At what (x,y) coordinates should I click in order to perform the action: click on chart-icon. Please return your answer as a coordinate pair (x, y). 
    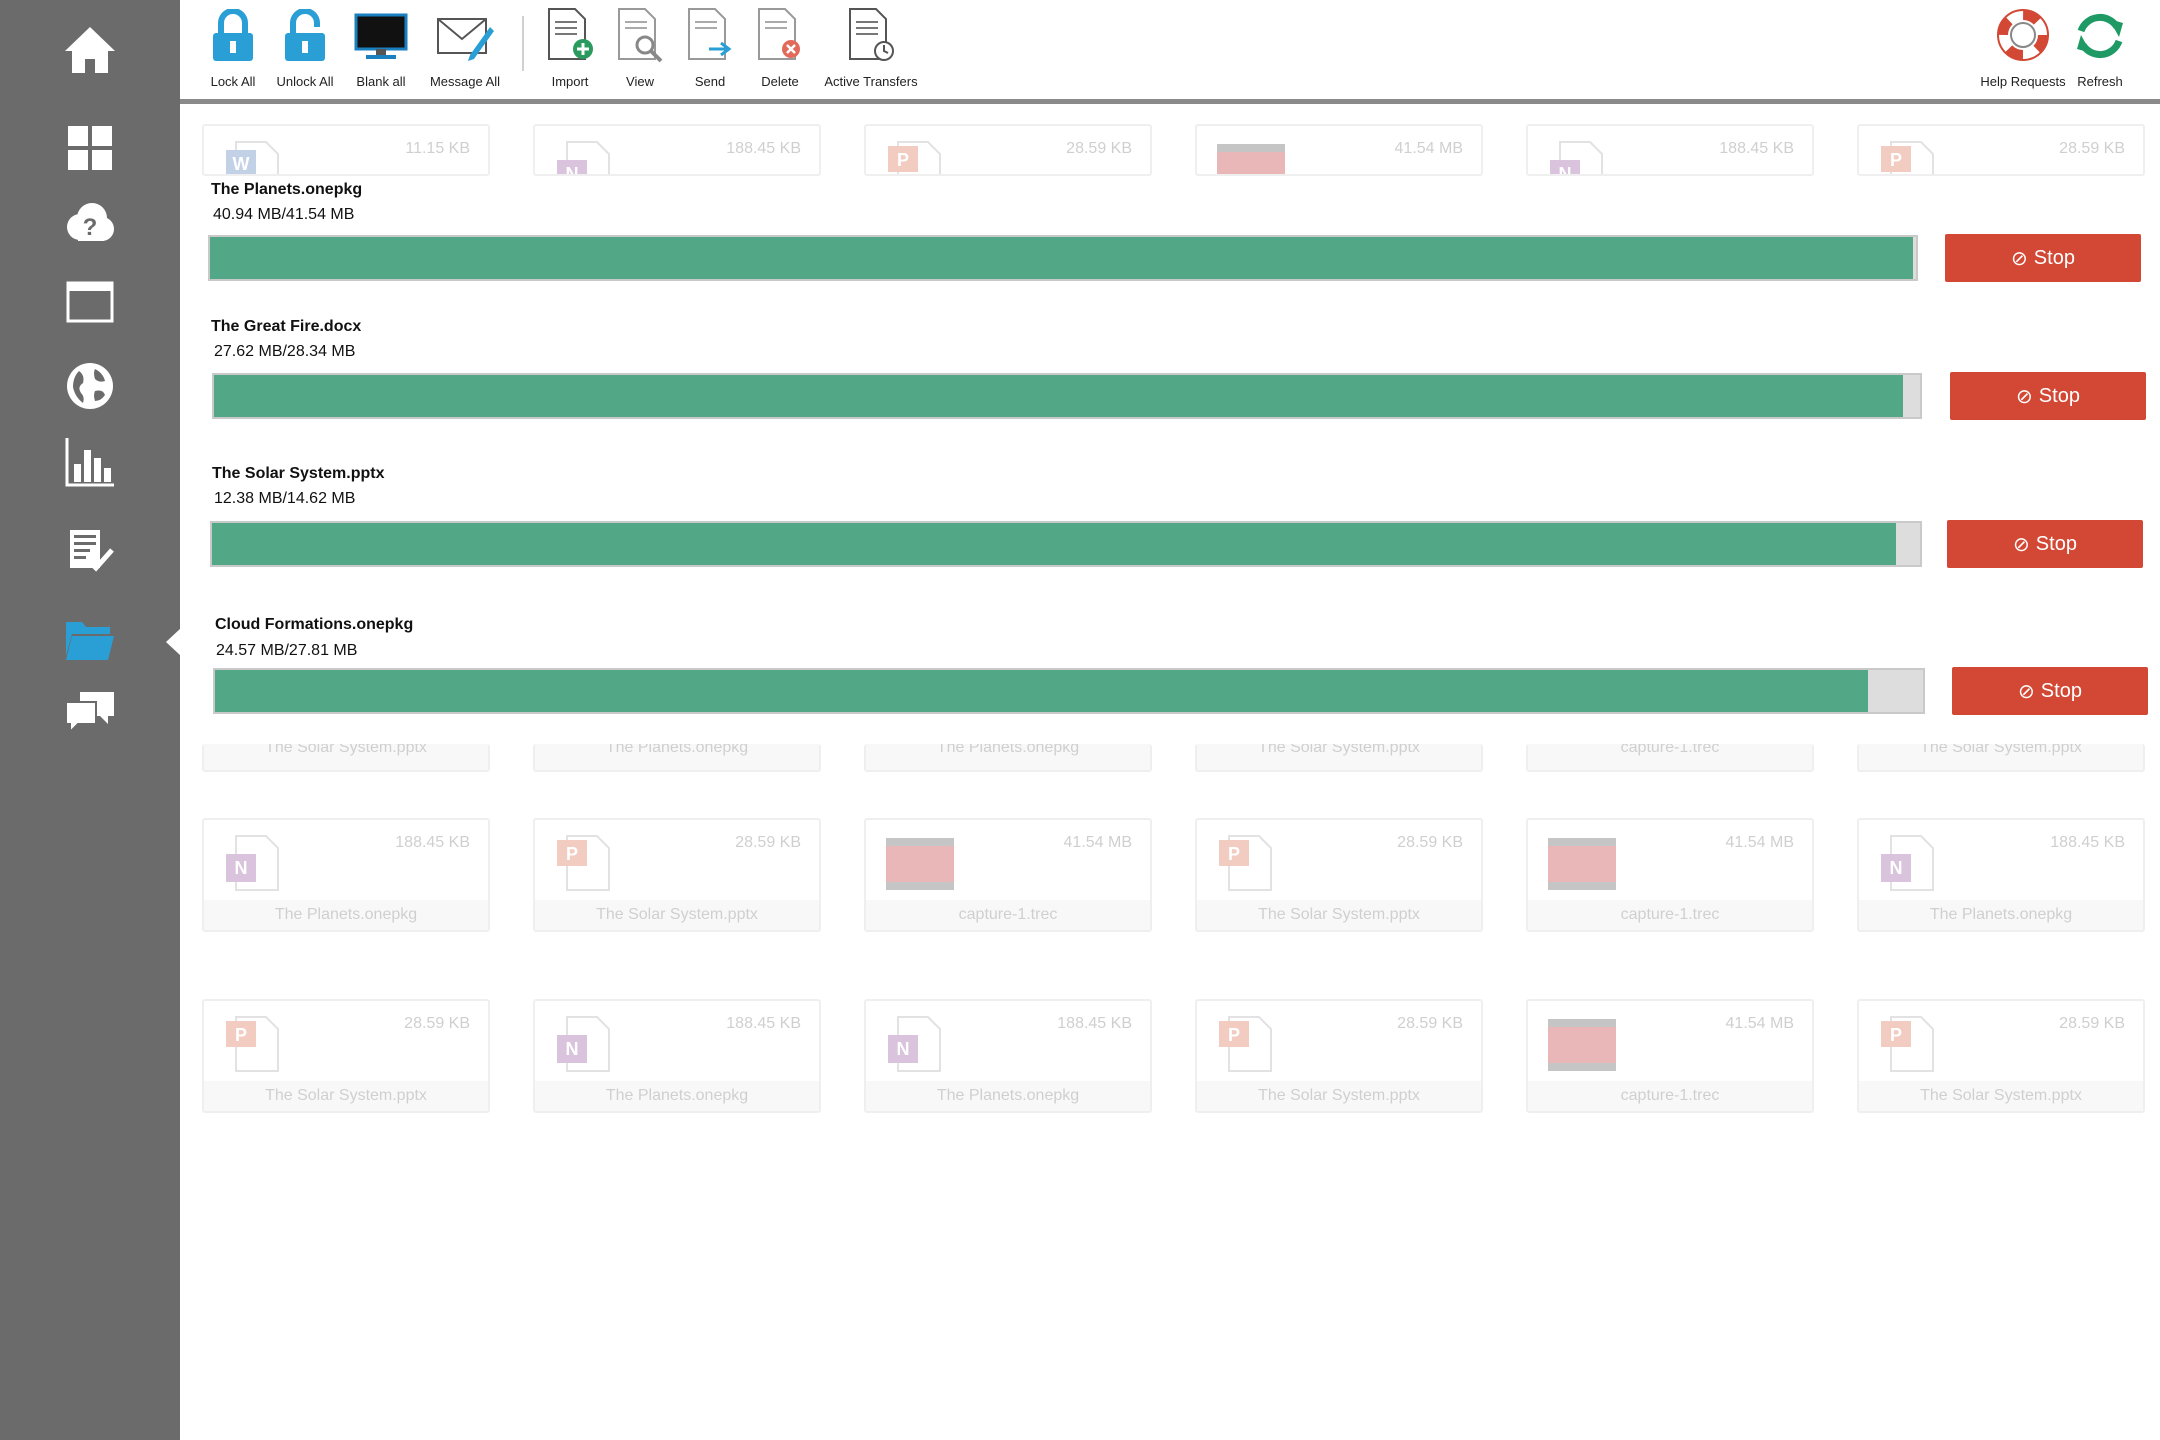
    Looking at the image, I should click on (90, 462).